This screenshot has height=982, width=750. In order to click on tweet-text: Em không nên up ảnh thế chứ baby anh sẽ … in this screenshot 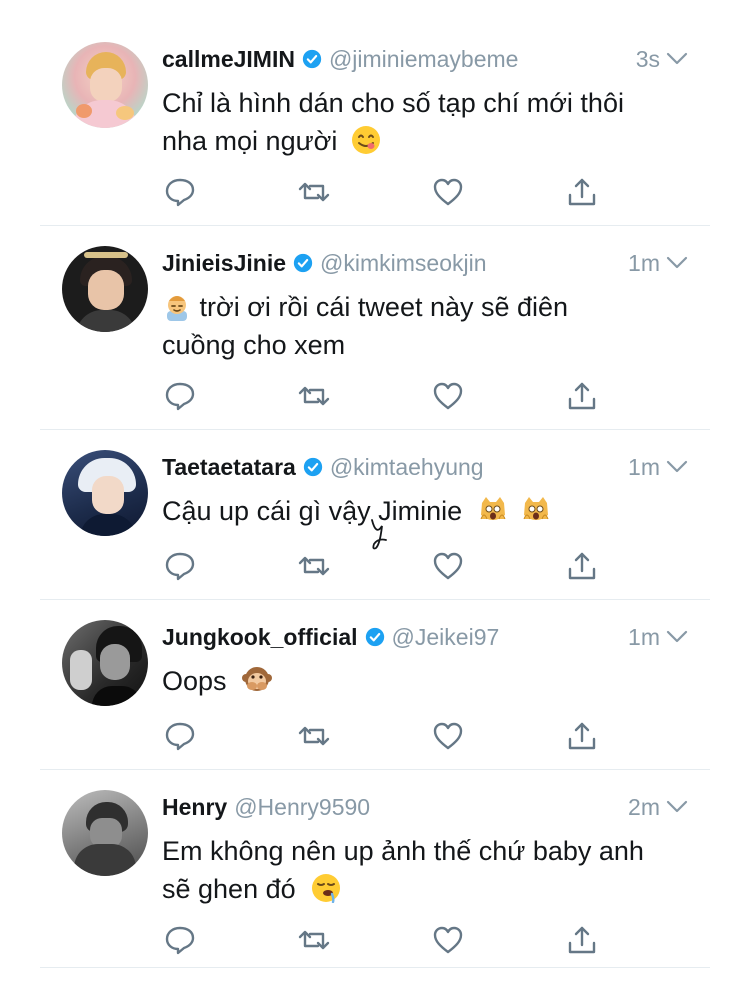, I will do `click(426, 870)`.